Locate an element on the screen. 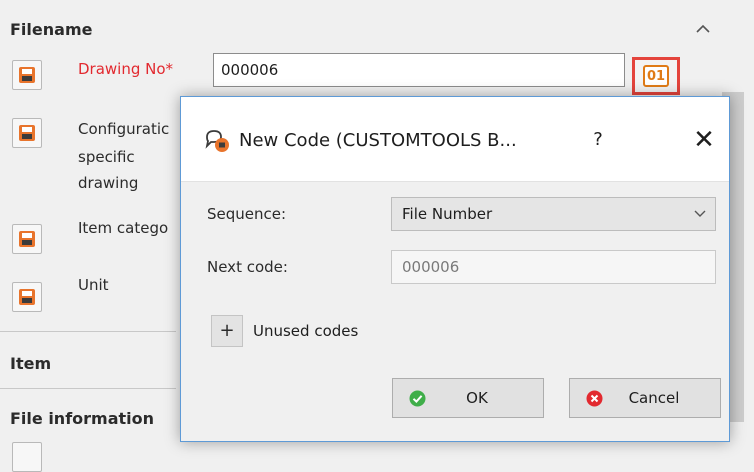 This screenshot has width=754, height=472. section-title-file-information: File information is located at coordinates (82, 418).